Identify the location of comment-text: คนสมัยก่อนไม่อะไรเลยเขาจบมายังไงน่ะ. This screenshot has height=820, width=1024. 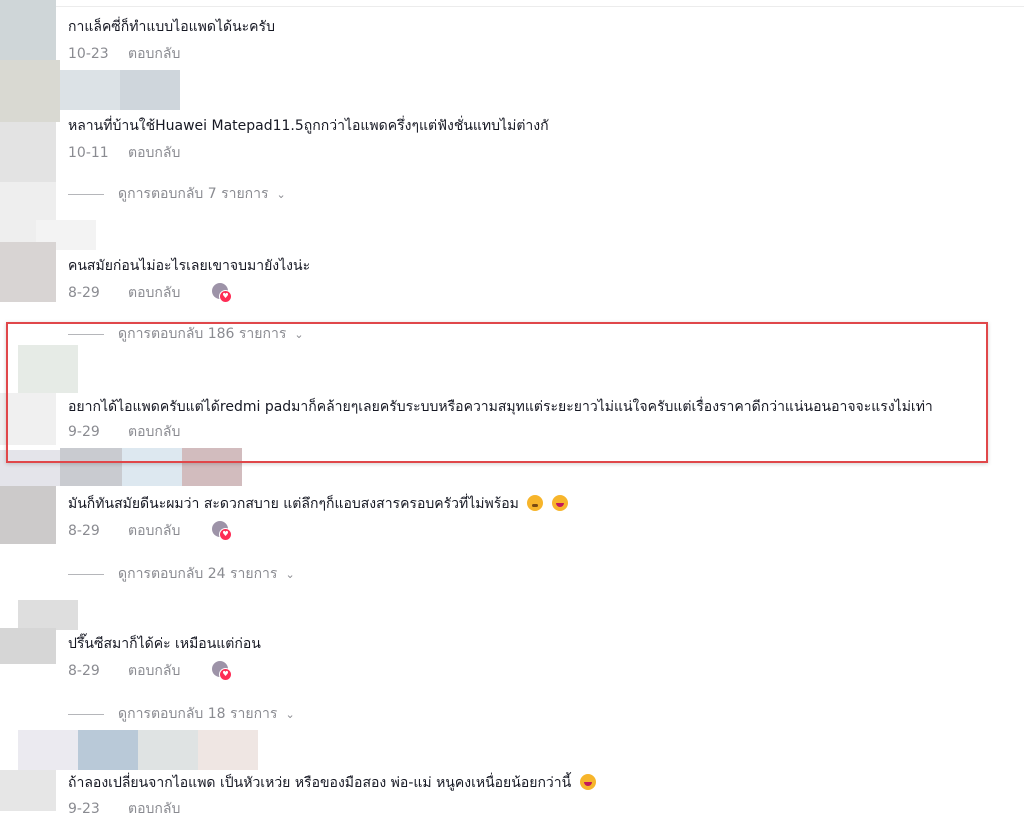
(189, 266).